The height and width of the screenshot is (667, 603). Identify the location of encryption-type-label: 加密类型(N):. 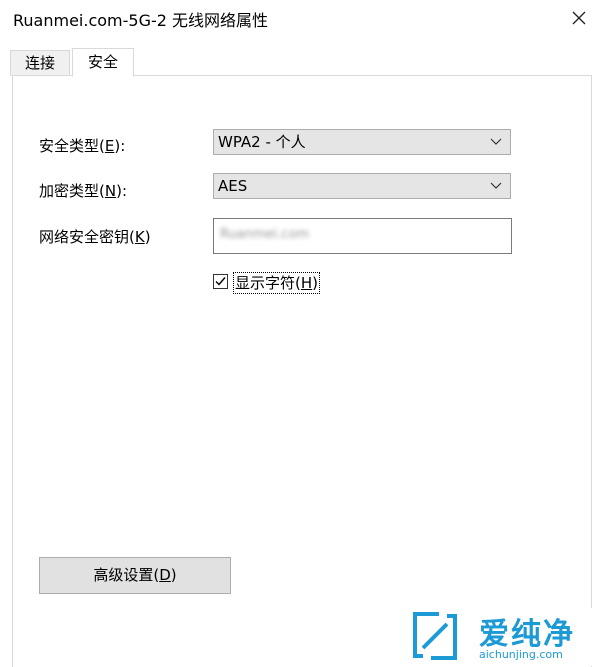
(83, 191).